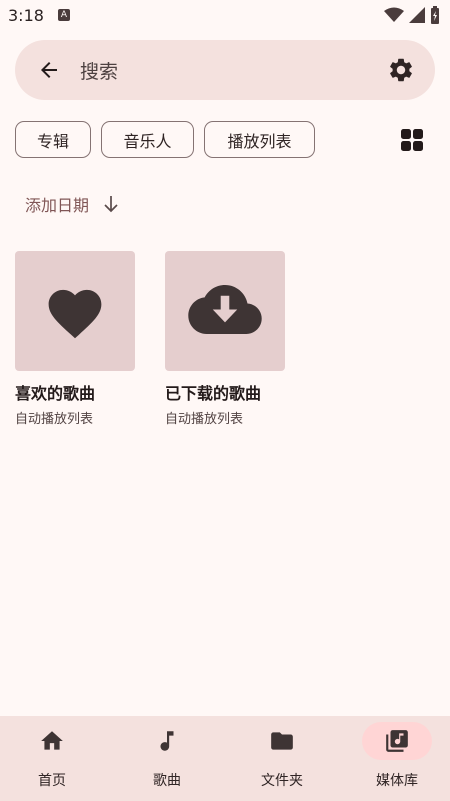  What do you see at coordinates (395, 758) in the screenshot?
I see `nav-library: 媒体库` at bounding box center [395, 758].